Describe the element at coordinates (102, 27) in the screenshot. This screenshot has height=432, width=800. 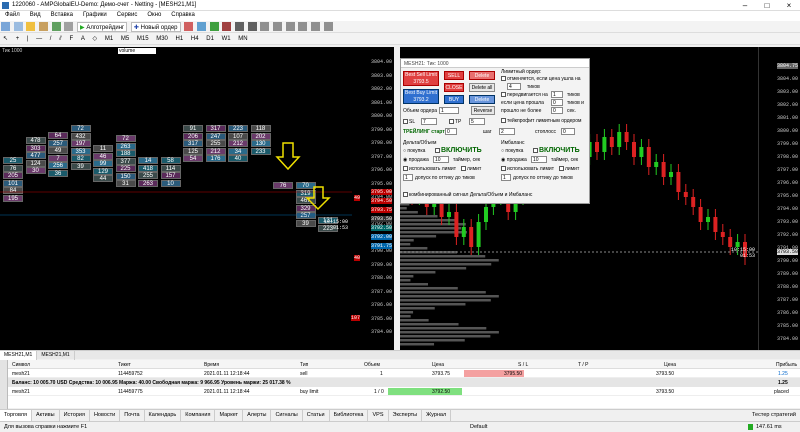
I see `algo-trading-button: ▶ Алготрейдинг` at that location.